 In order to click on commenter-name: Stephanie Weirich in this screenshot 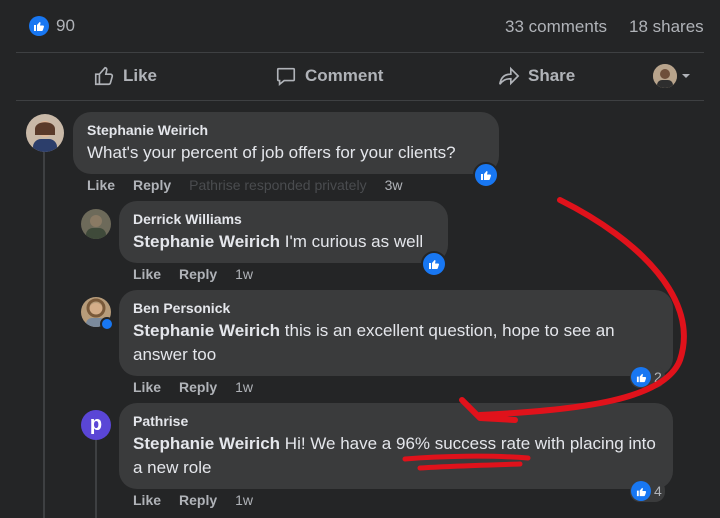, I will do `click(286, 130)`.